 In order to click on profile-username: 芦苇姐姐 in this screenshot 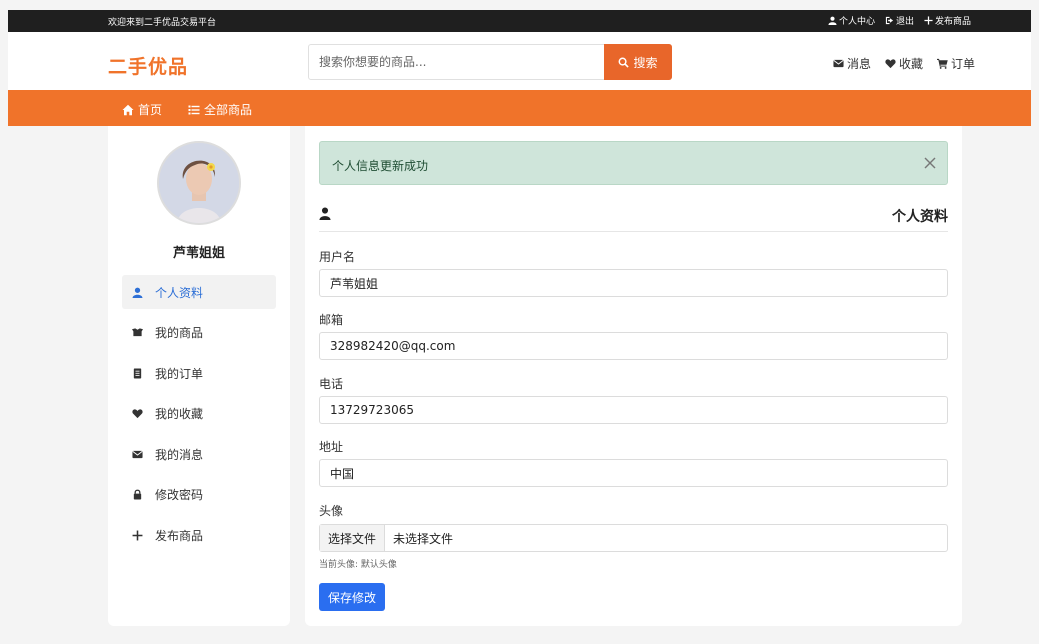, I will do `click(198, 253)`.